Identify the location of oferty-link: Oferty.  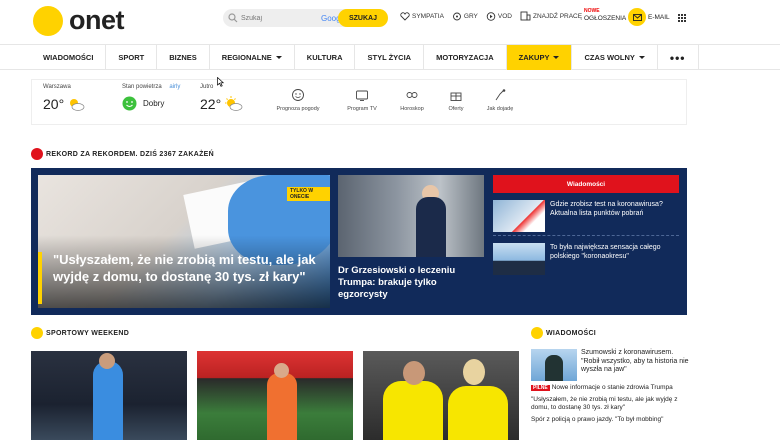
(456, 100).